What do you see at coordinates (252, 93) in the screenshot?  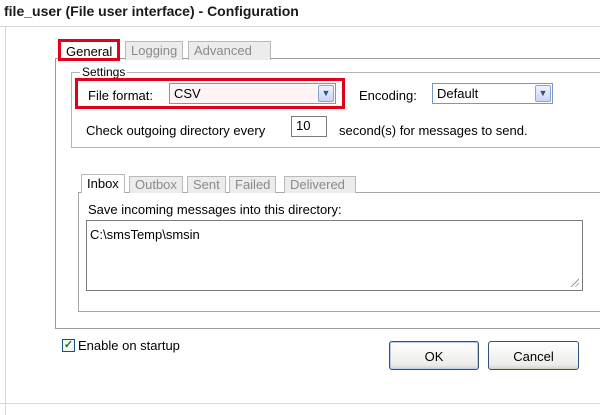 I see `file-format-select: CSV ▼` at bounding box center [252, 93].